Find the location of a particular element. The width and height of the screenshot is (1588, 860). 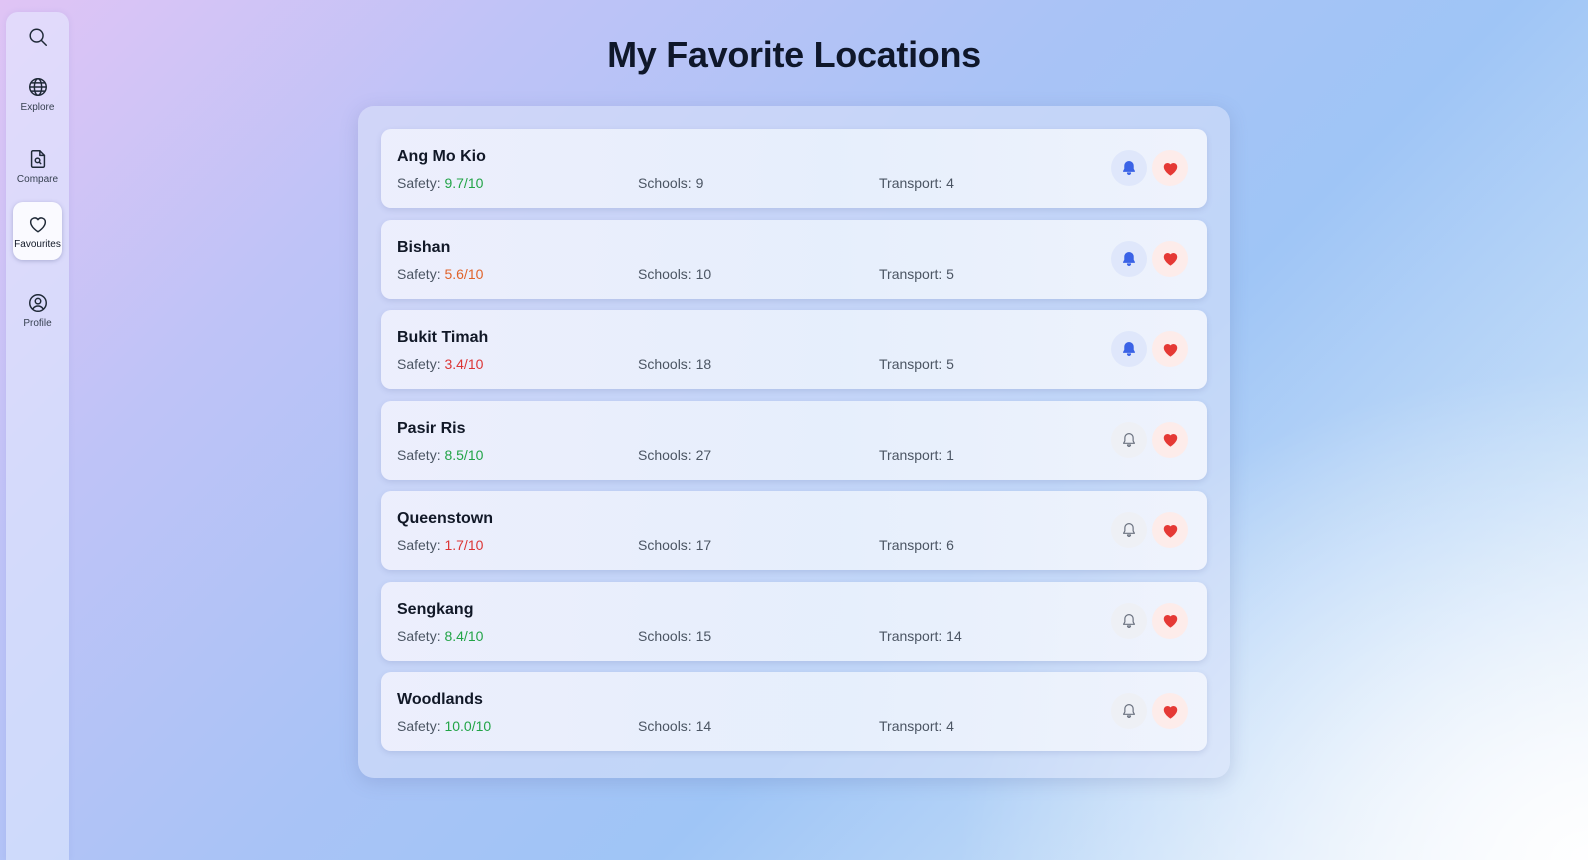

schools-stat: Schools: 18 is located at coordinates (674, 364).